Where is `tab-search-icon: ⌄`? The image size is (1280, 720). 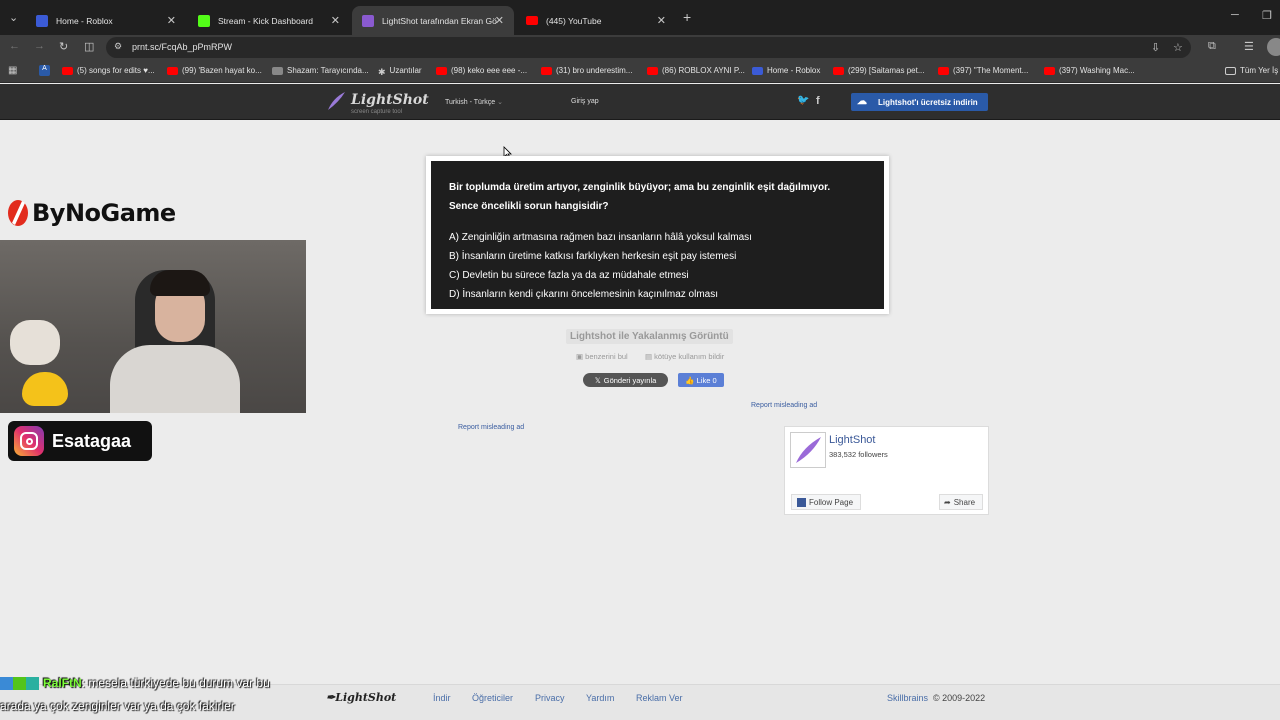
tab-search-icon: ⌄ is located at coordinates (13, 17).